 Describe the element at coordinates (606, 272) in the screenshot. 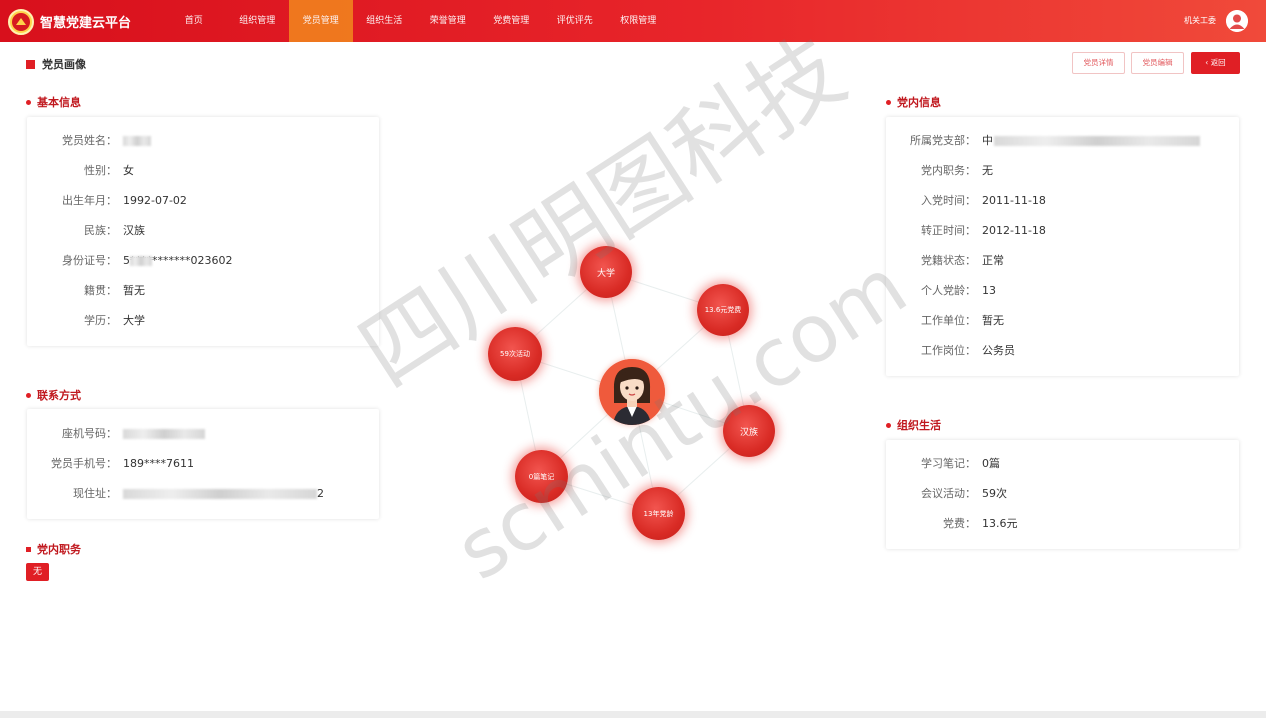

I see `bubble-education: 大学` at that location.